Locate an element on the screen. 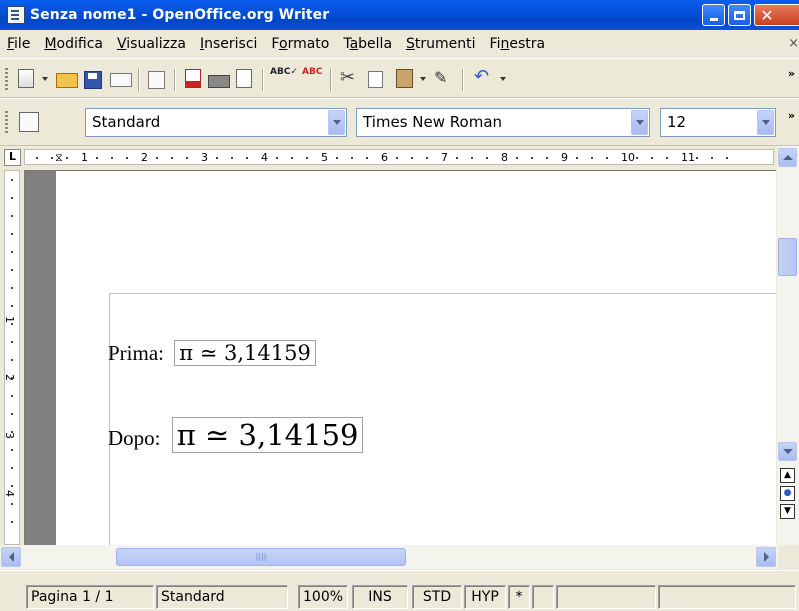  arrow-left-icon is located at coordinates (11, 557).